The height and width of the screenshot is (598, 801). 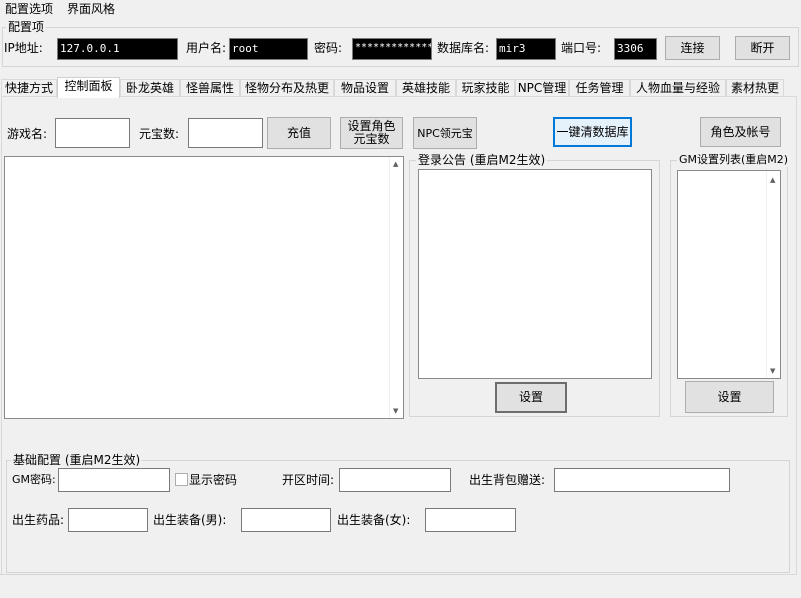 I want to click on connection-group-title: 配置项, so click(x=26, y=27).